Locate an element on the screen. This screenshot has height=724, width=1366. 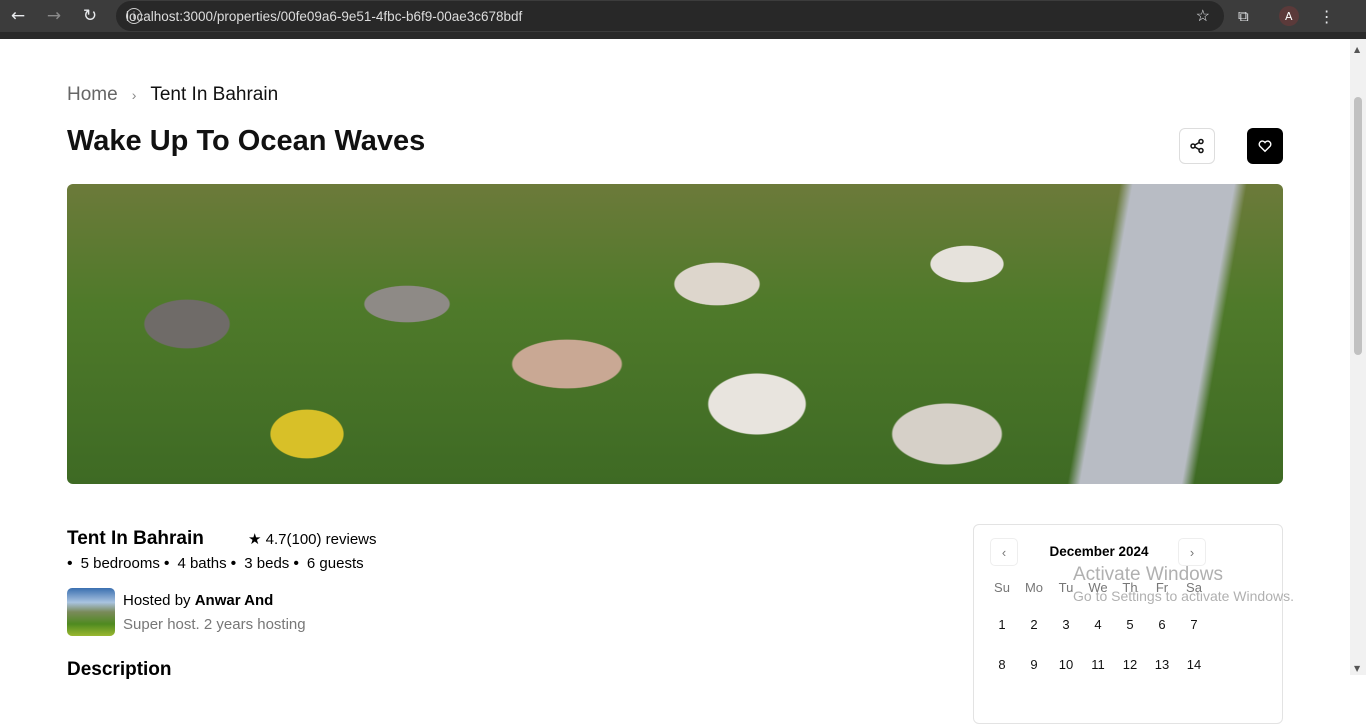
calendar-day: 12 is located at coordinates (1130, 677).